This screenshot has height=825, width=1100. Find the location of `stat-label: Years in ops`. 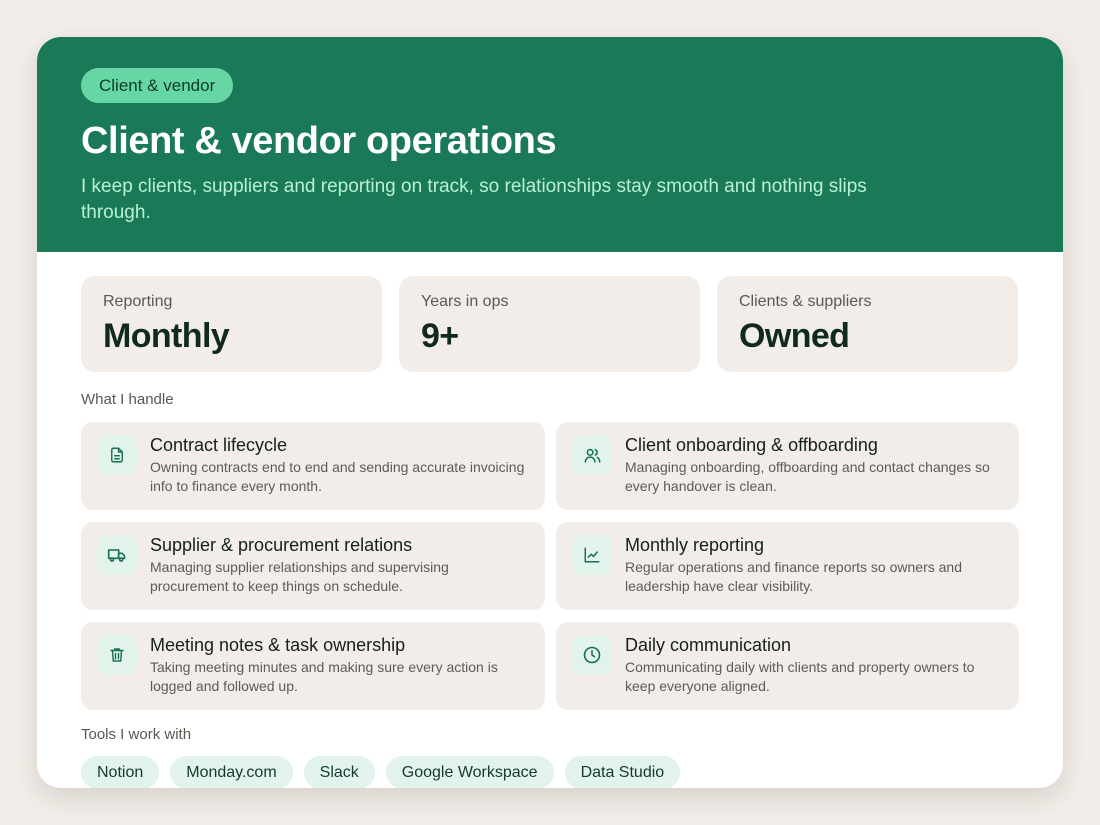

stat-label: Years in ops is located at coordinates (465, 301).